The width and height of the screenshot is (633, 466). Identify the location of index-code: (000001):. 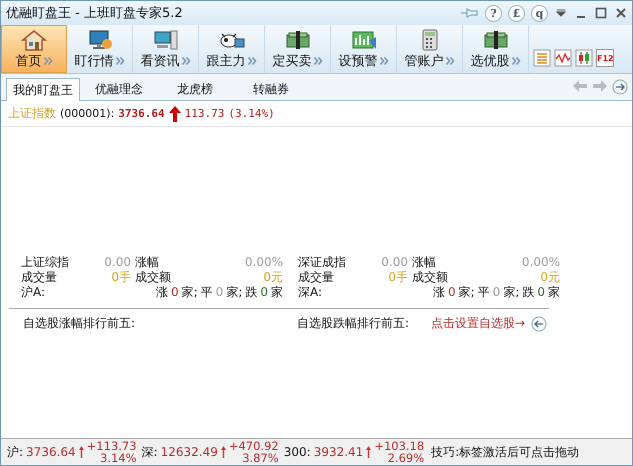
(87, 113).